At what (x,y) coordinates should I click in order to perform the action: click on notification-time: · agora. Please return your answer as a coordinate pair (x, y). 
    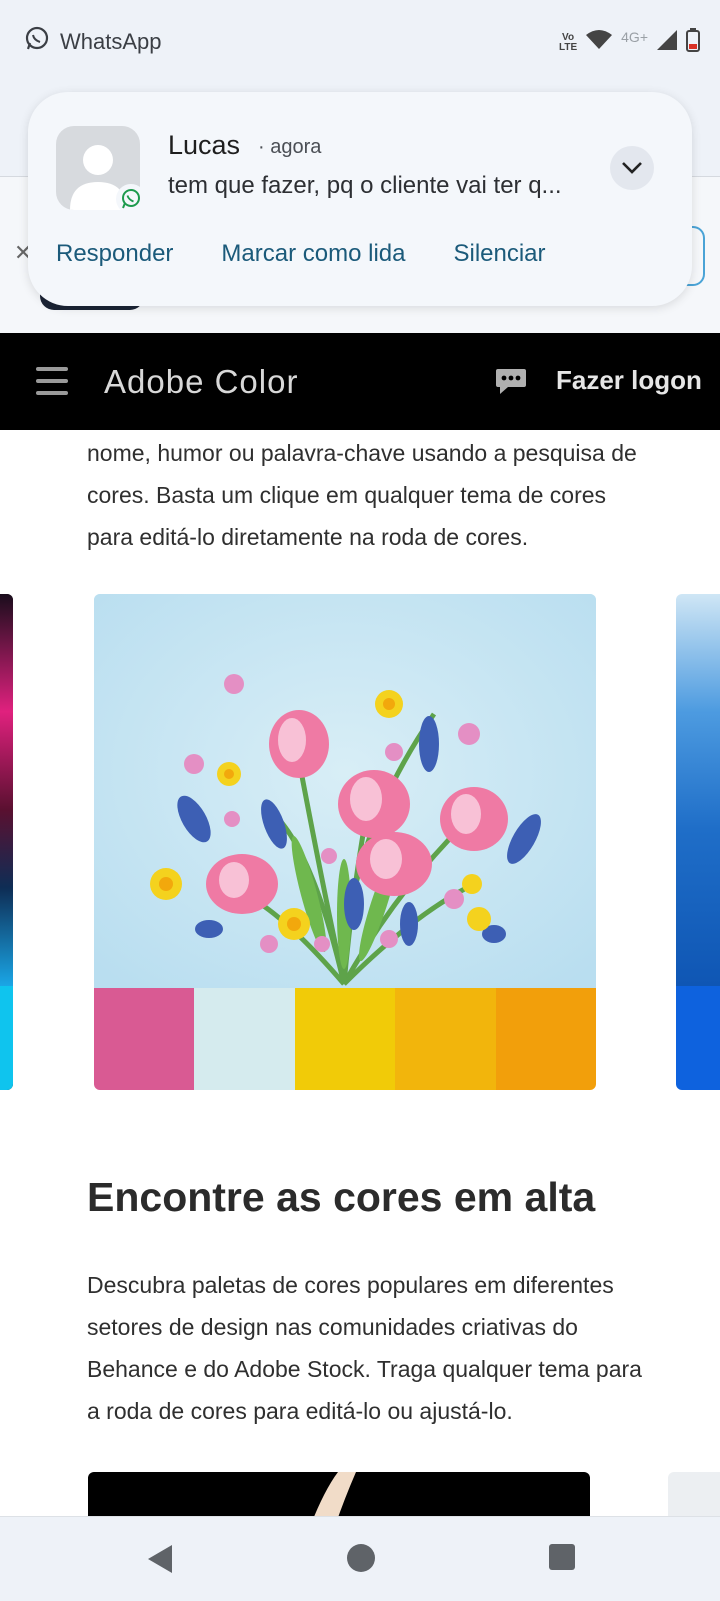
    Looking at the image, I should click on (290, 147).